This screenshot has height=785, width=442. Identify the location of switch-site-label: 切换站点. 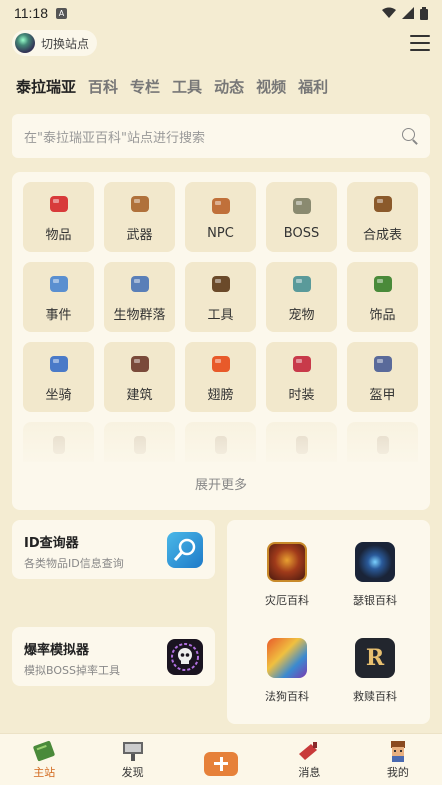
(65, 43).